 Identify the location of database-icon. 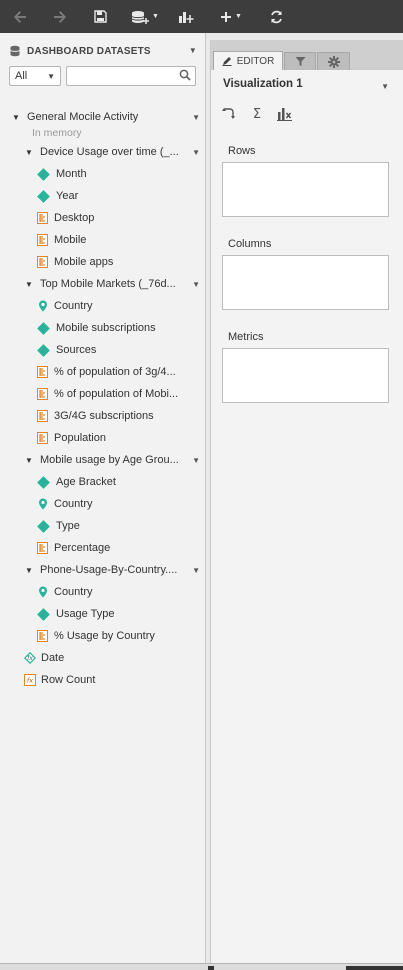
(15, 51).